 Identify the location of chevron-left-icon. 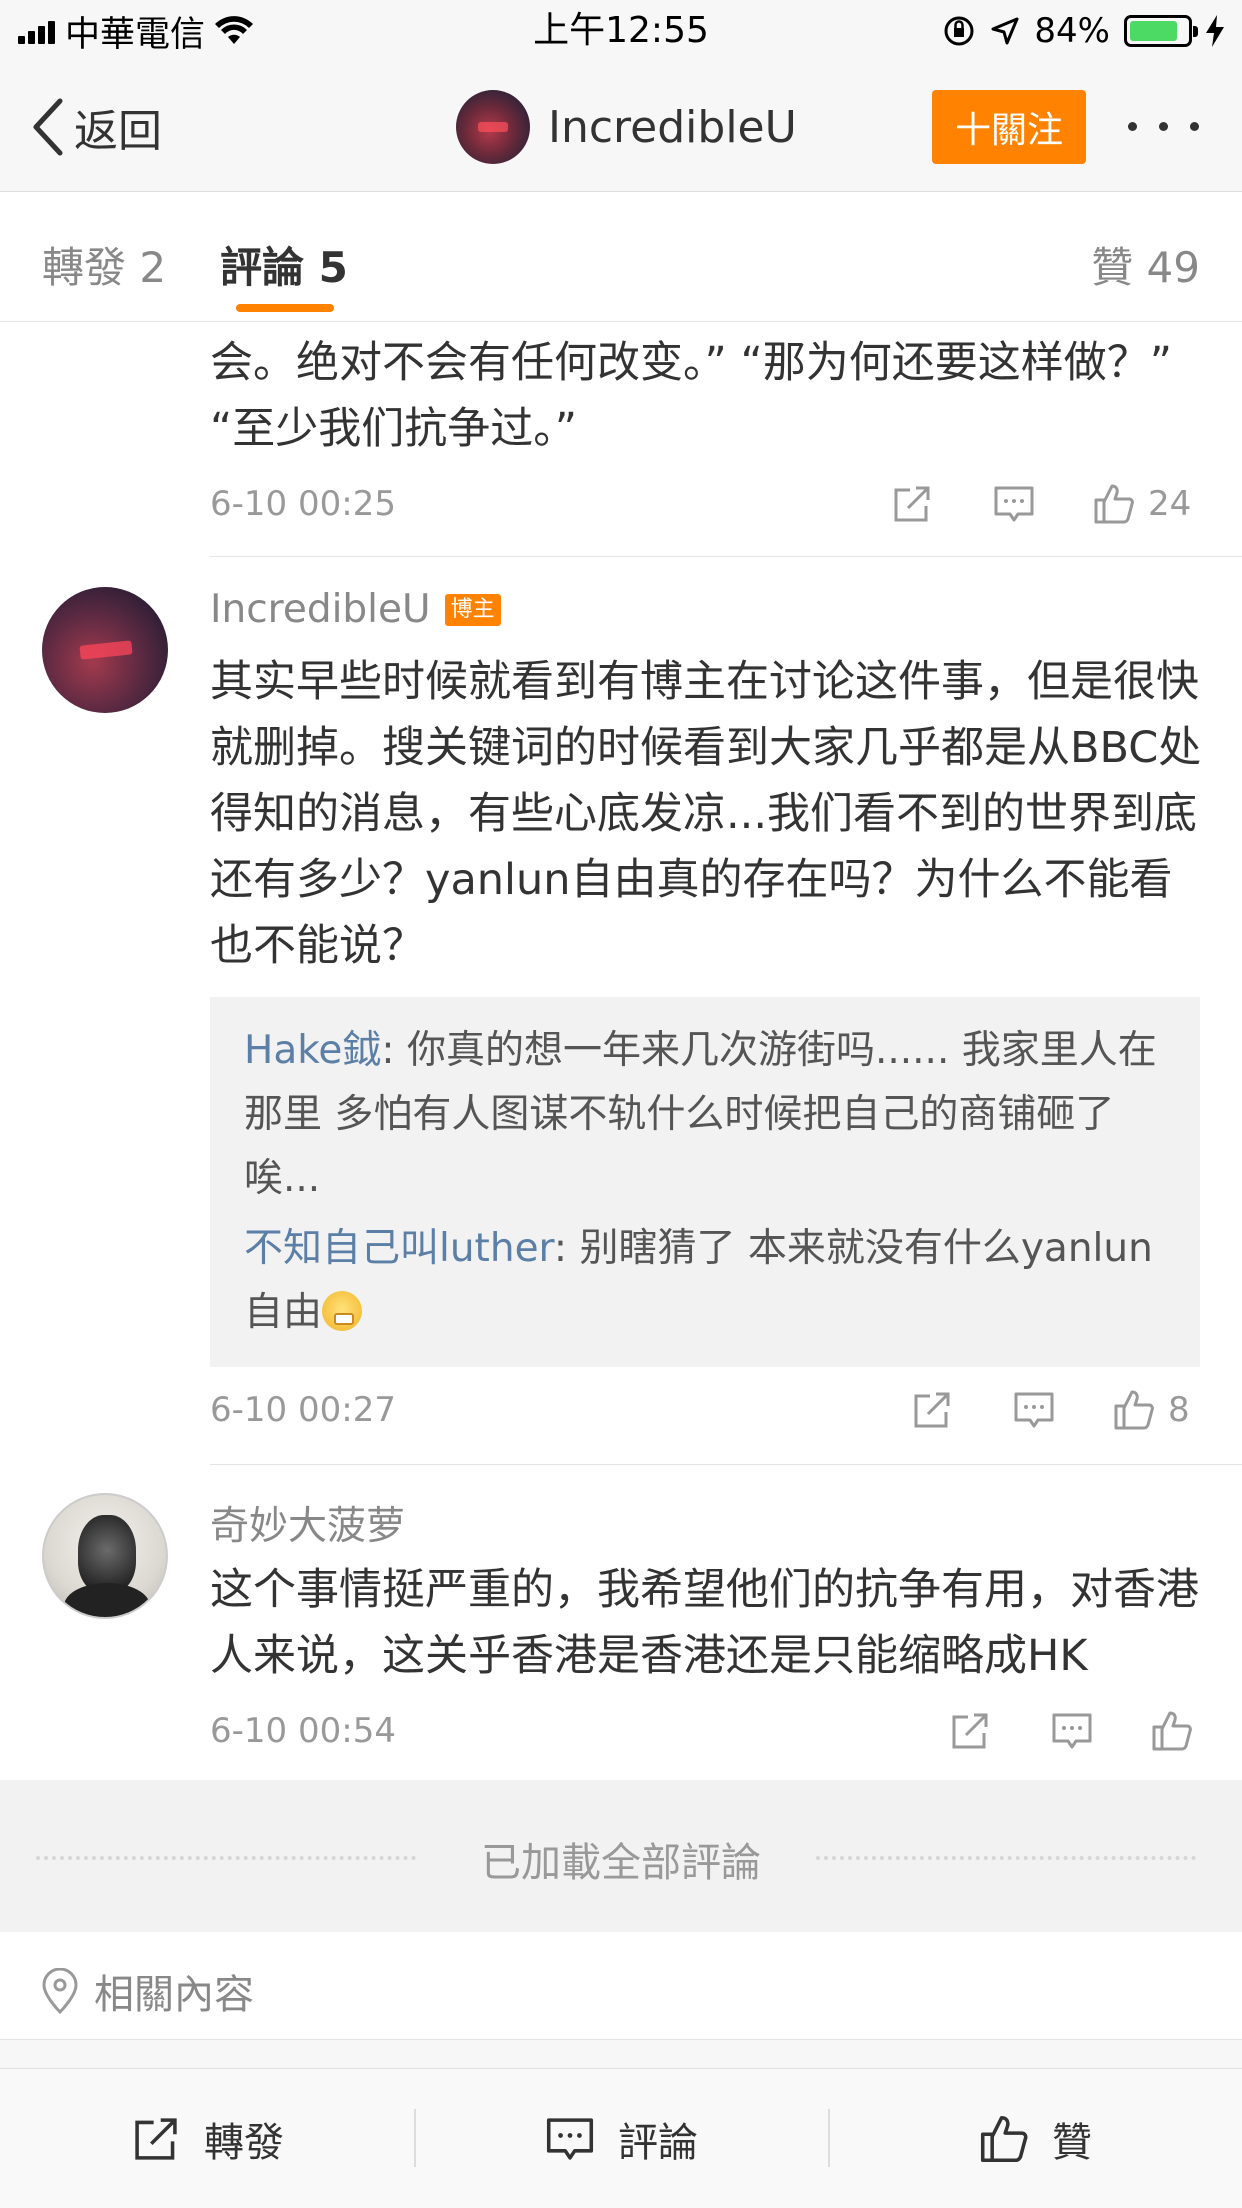
(48, 127).